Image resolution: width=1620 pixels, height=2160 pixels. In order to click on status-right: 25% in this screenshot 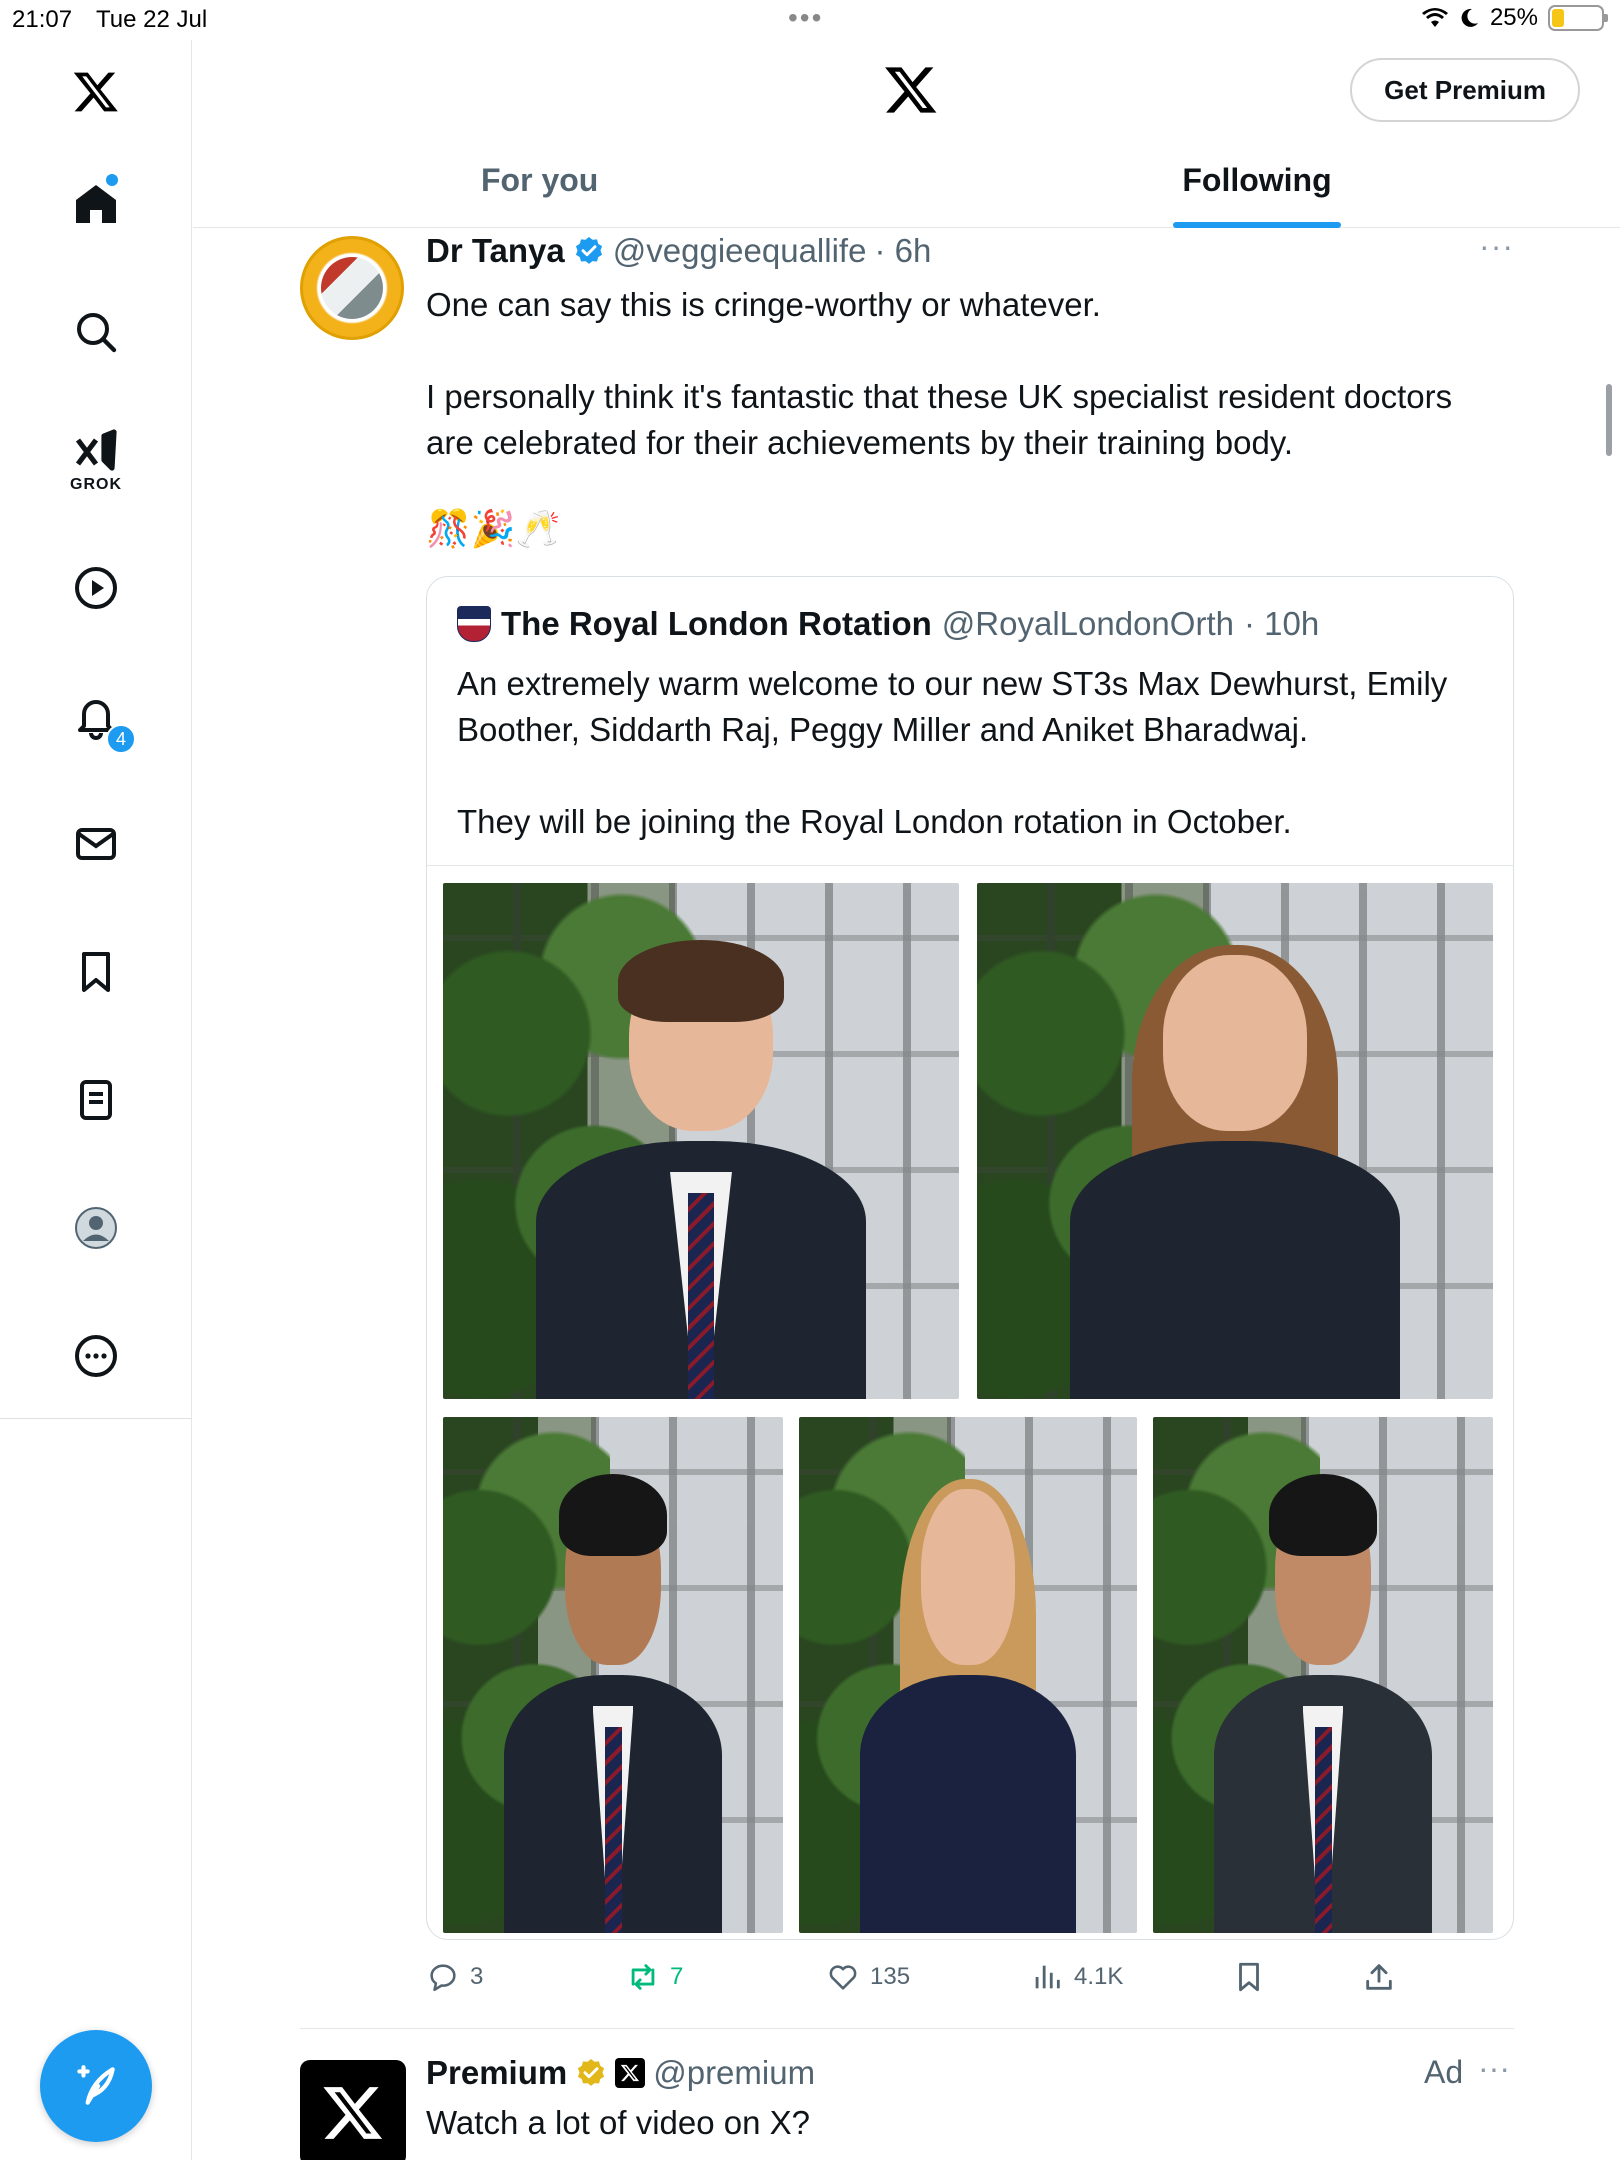, I will do `click(1514, 18)`.